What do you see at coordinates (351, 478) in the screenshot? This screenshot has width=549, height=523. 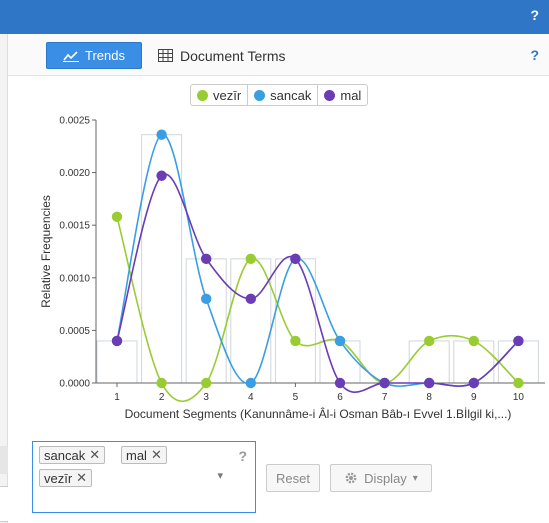 I see `gear-icon` at bounding box center [351, 478].